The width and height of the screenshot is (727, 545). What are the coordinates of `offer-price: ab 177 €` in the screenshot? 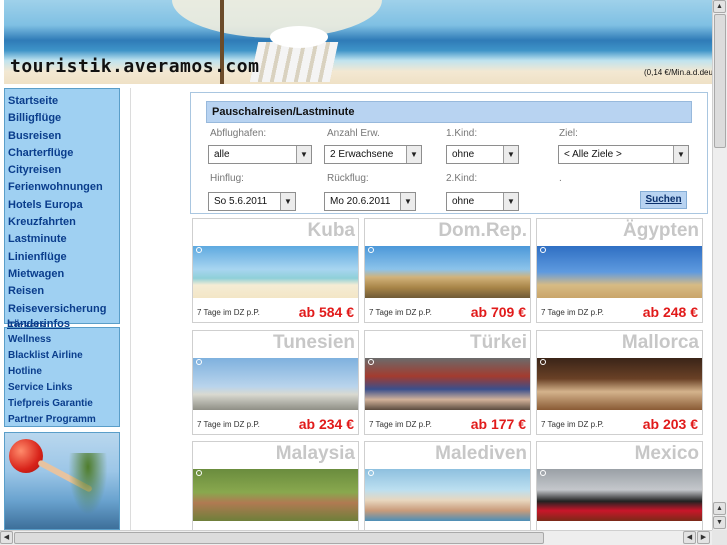 It's located at (498, 424).